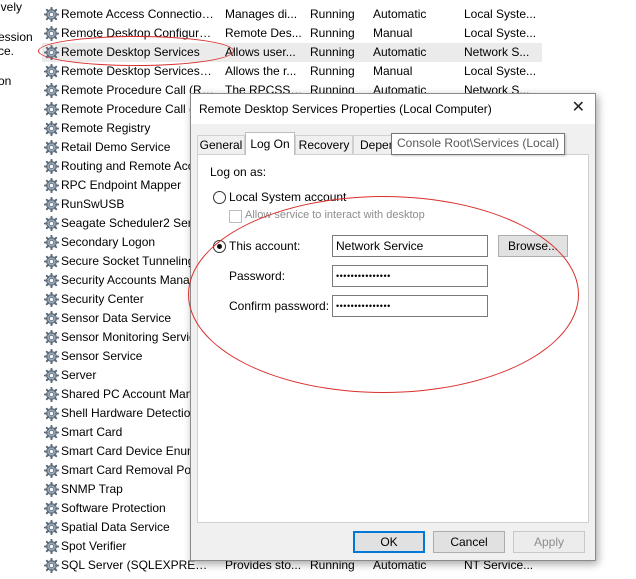 This screenshot has height=579, width=636. What do you see at coordinates (264, 246) in the screenshot?
I see `this-account-label: This account:` at bounding box center [264, 246].